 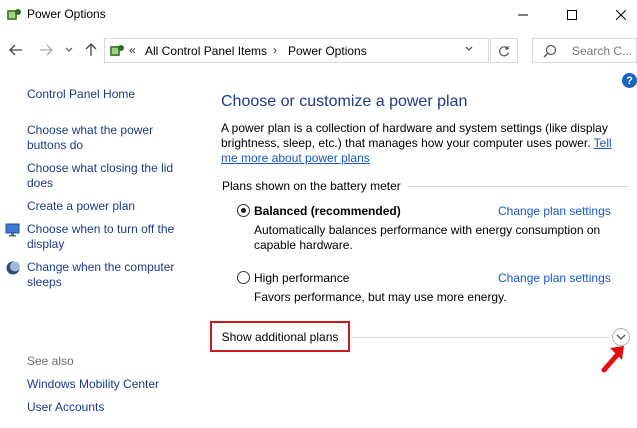 I want to click on close-button, so click(x=617, y=15).